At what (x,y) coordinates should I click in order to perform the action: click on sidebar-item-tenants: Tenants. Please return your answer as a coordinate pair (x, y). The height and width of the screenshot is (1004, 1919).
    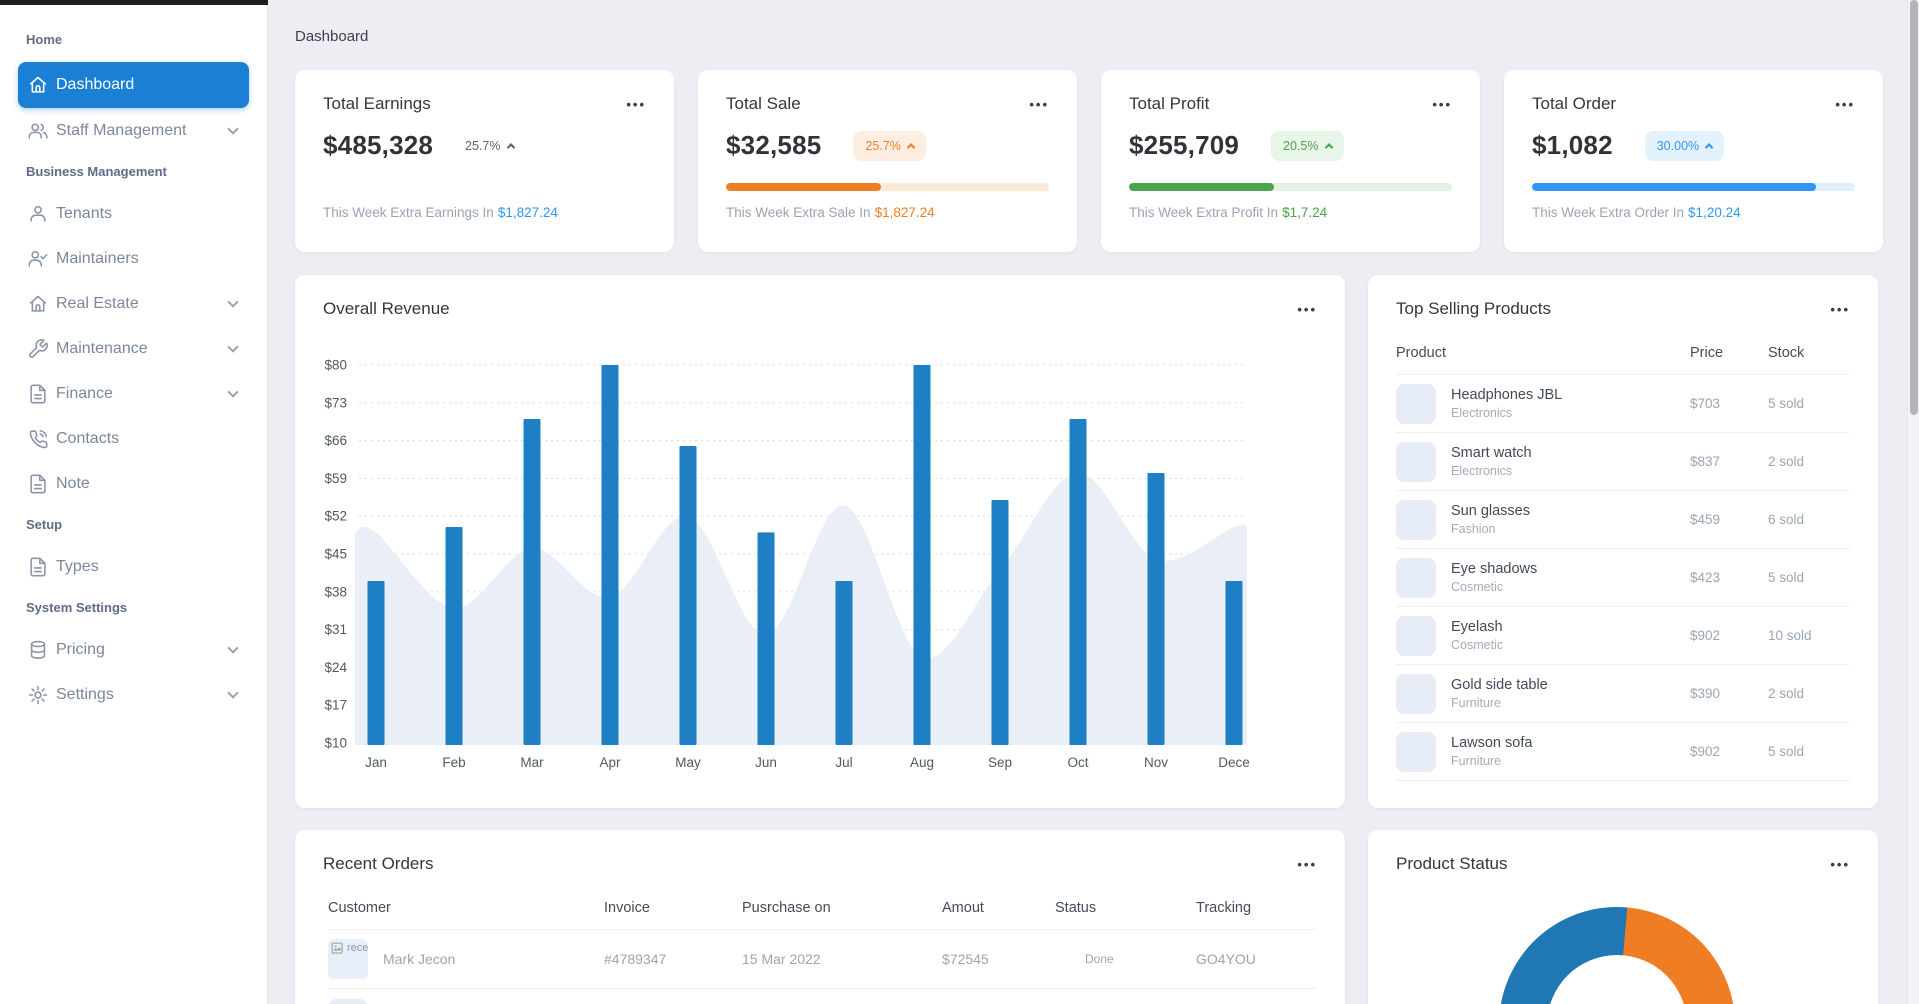
    Looking at the image, I should click on (133, 213).